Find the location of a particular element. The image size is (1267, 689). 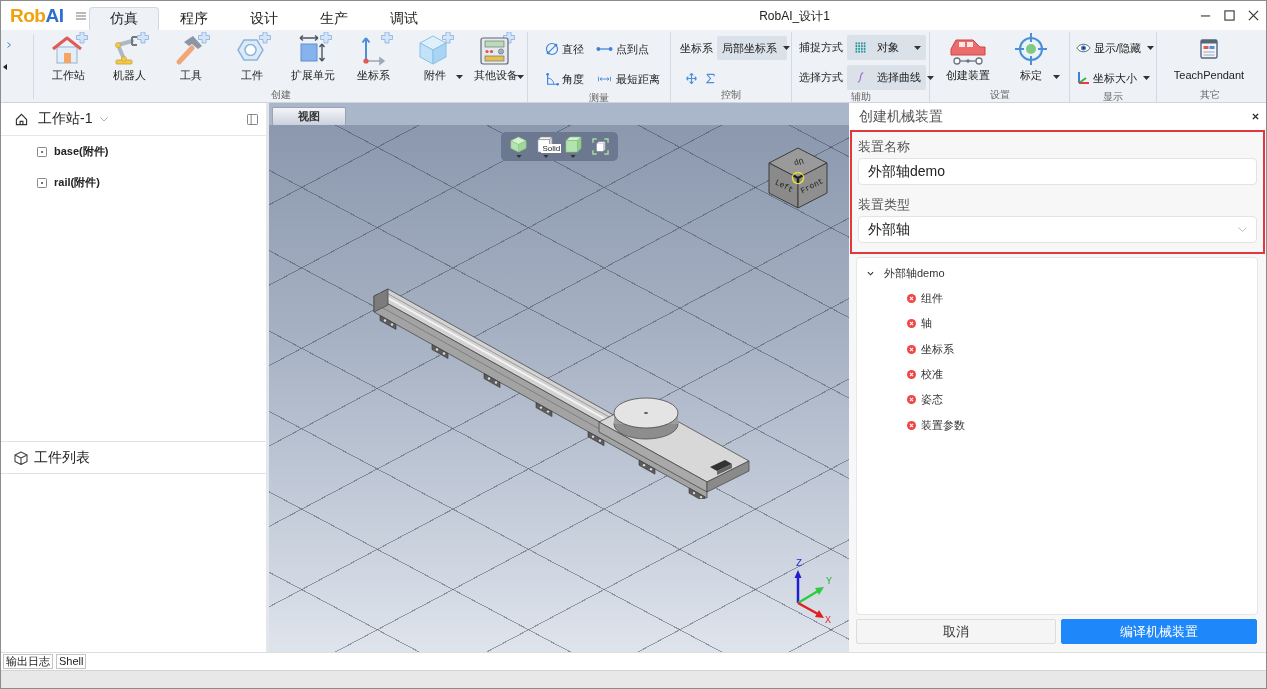

eye-icon is located at coordinates (1083, 48).